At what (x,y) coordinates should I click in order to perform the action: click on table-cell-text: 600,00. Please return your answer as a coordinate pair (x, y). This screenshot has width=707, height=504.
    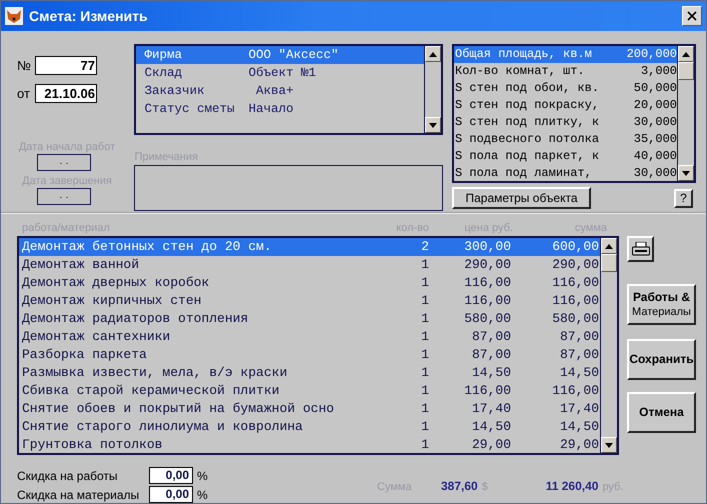
    Looking at the image, I should click on (575, 246).